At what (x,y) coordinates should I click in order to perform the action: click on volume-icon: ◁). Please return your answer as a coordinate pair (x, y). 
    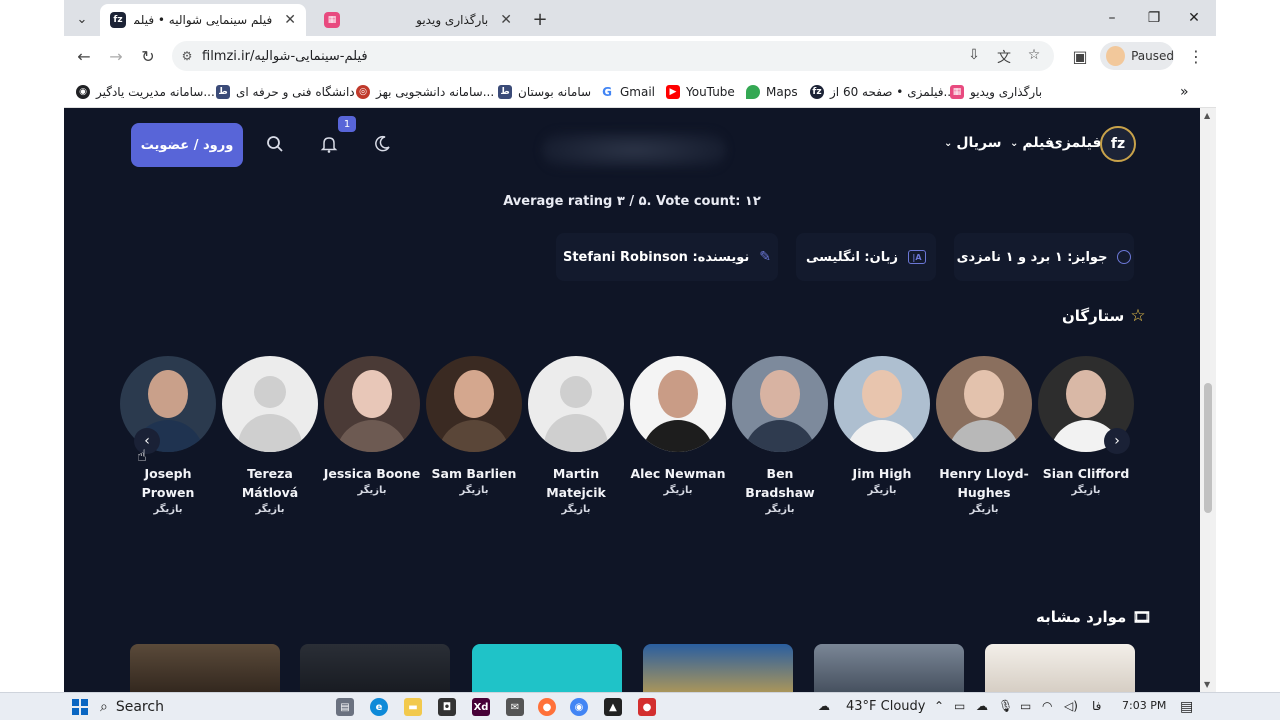
    Looking at the image, I should click on (1071, 706).